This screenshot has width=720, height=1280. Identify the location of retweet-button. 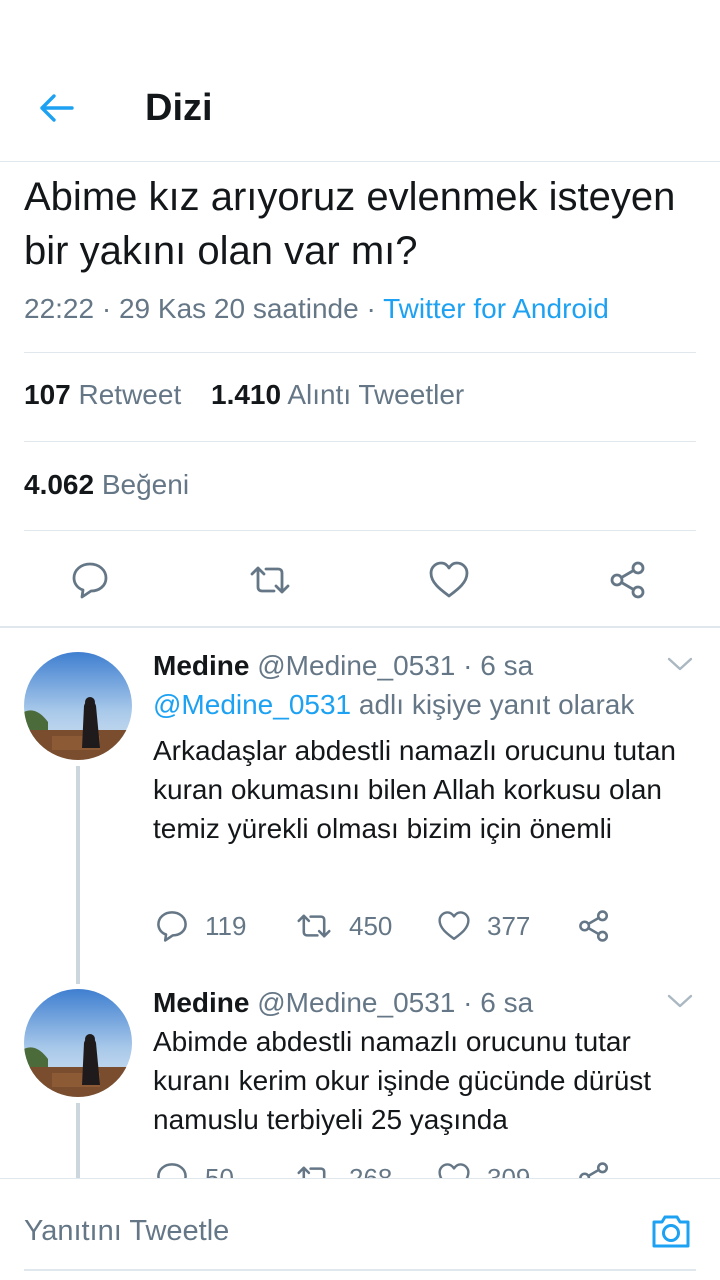
(270, 580).